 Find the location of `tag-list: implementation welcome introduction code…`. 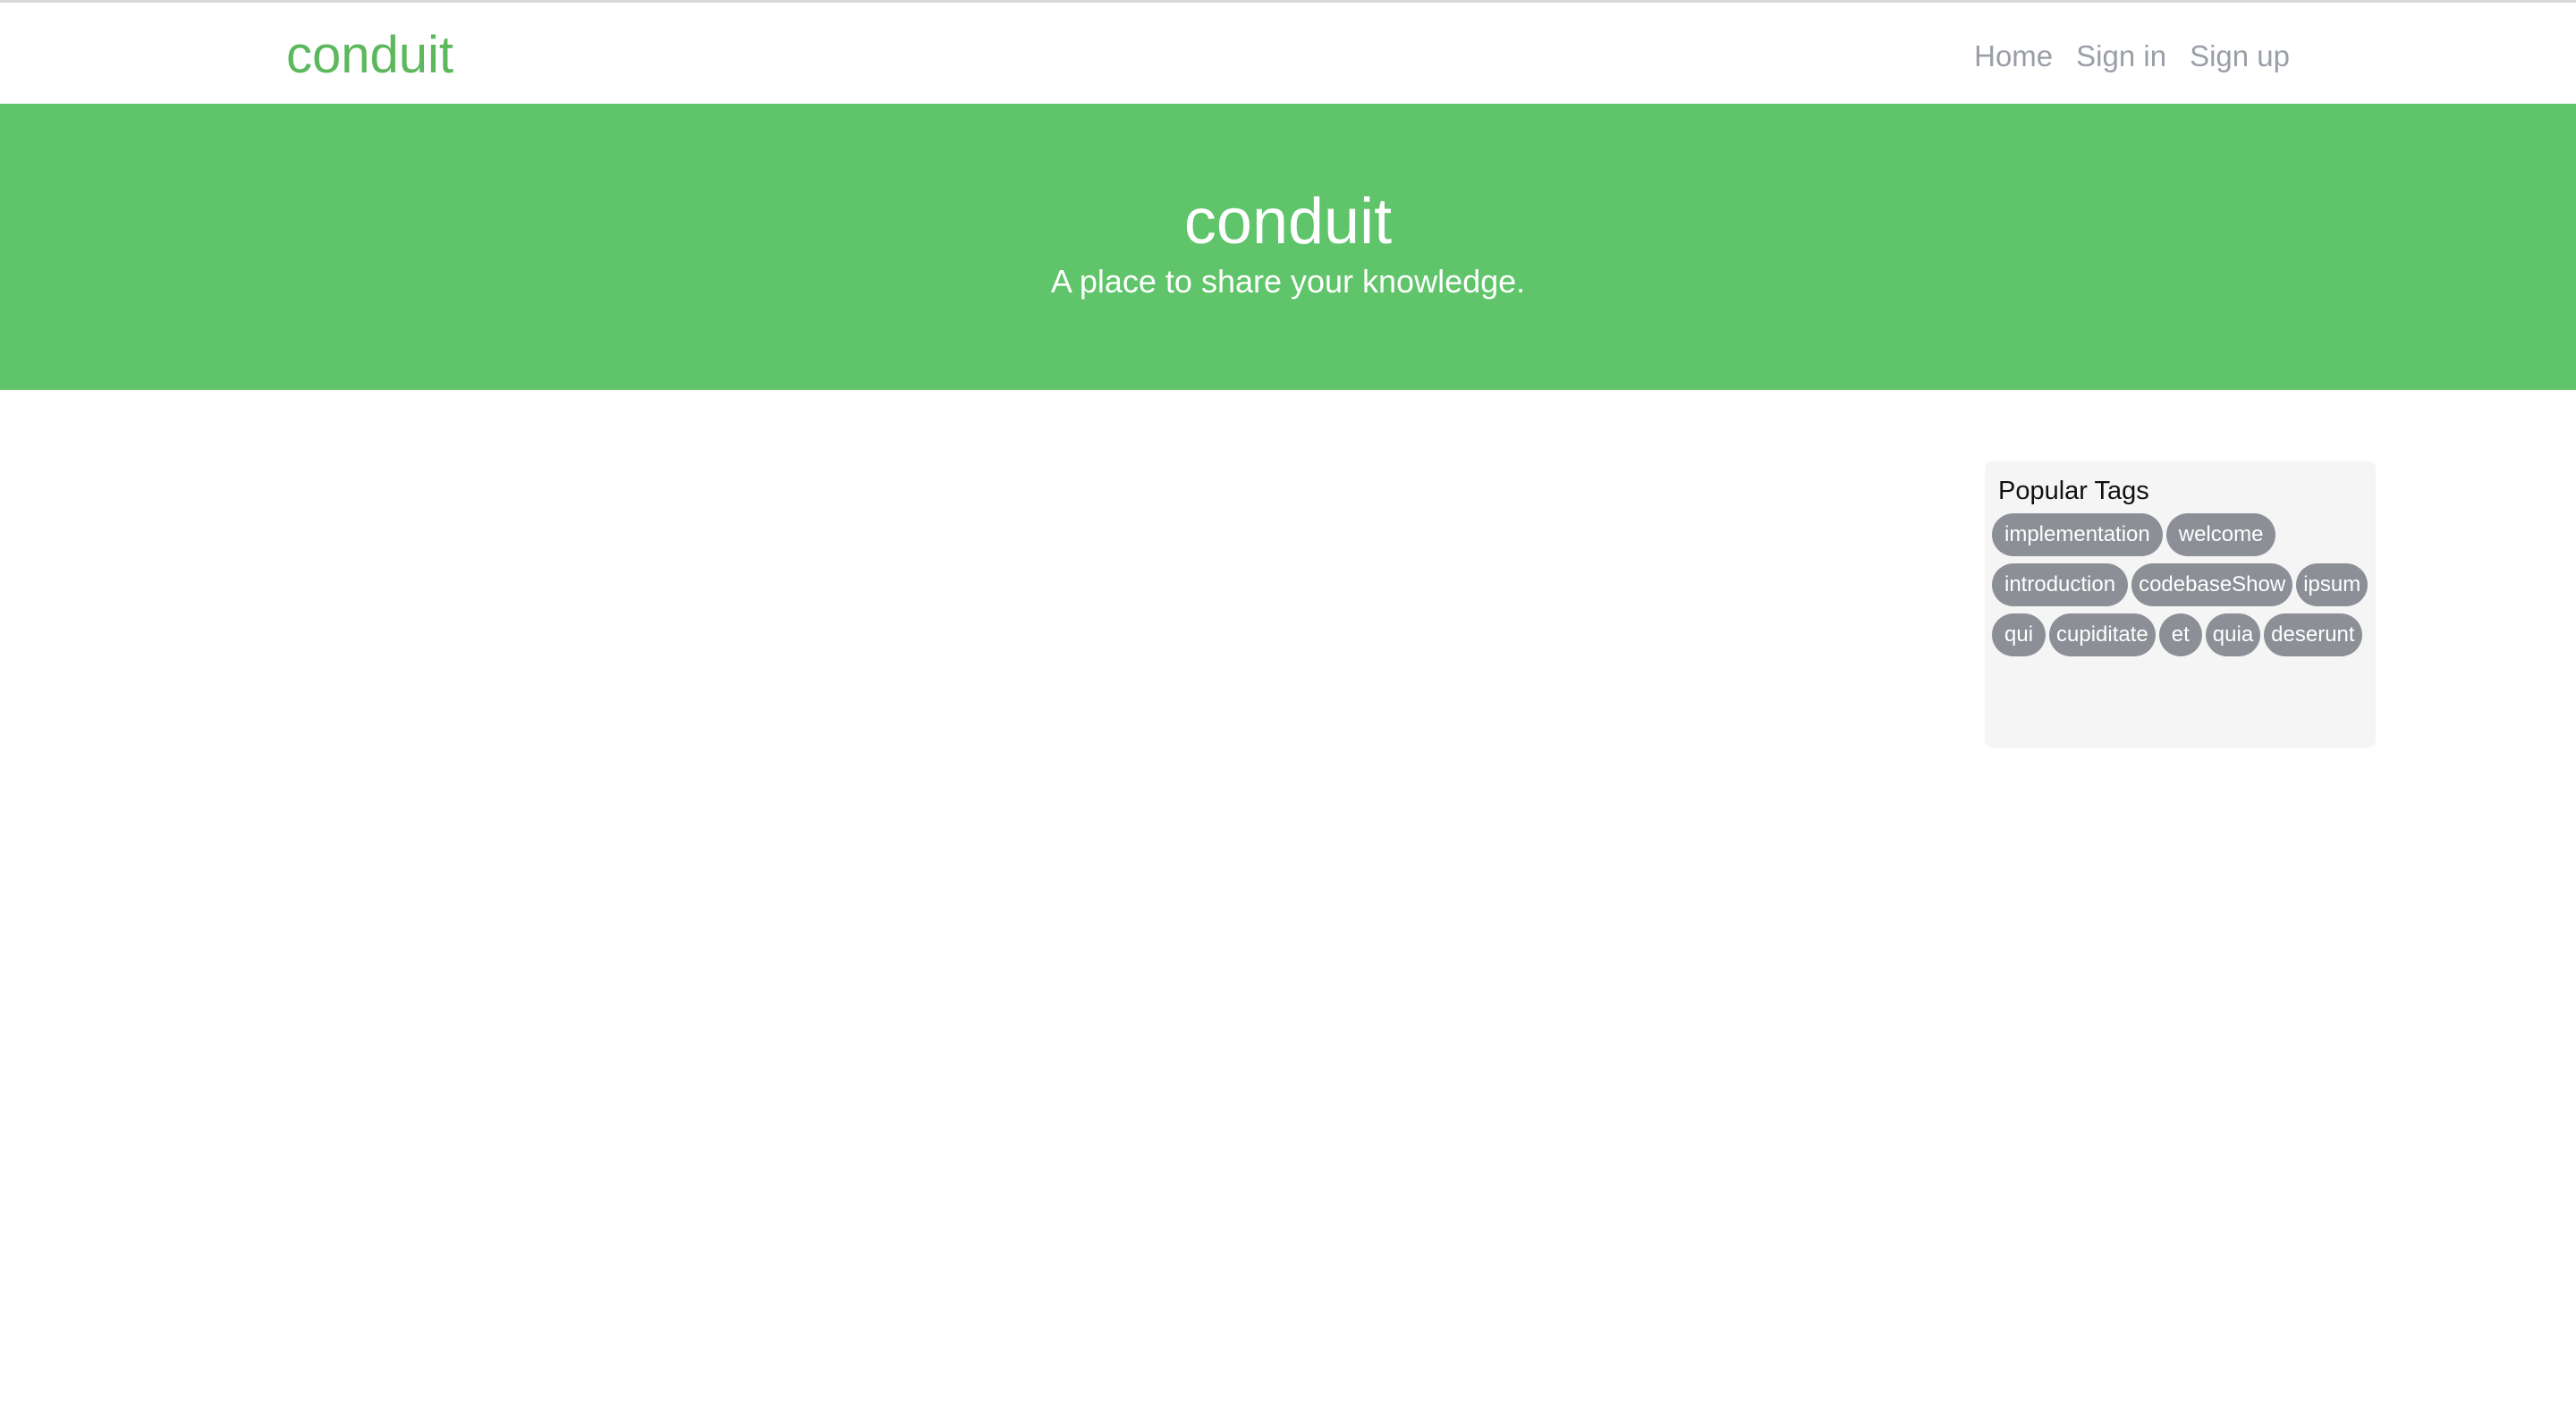

tag-list: implementation welcome introduction code… is located at coordinates (2184, 584).